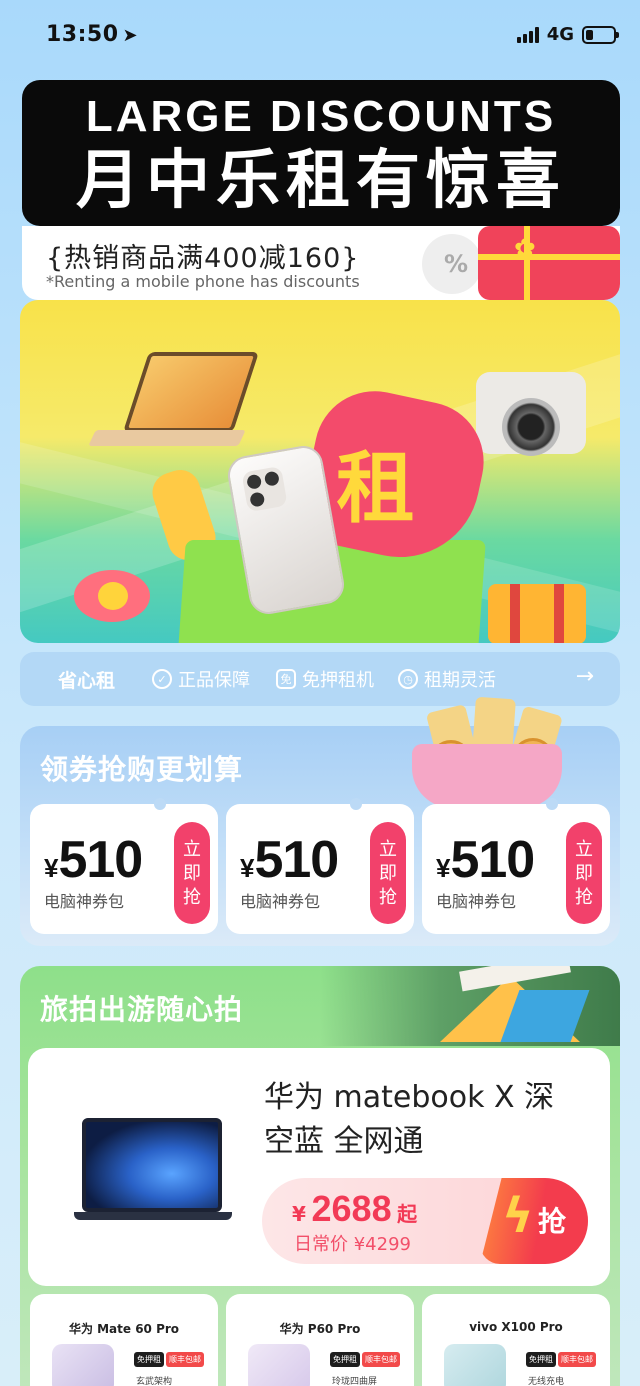 The height and width of the screenshot is (1386, 640). I want to click on headline-banner: LARGE DISCOUNTS 月中乐租有惊喜, so click(321, 153).